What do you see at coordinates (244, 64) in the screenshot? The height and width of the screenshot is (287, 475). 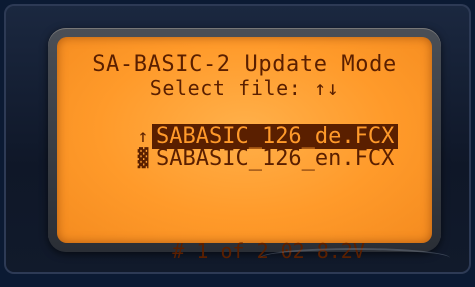 I see `update-mode-title: SA-BASIC-2 Update Mode` at bounding box center [244, 64].